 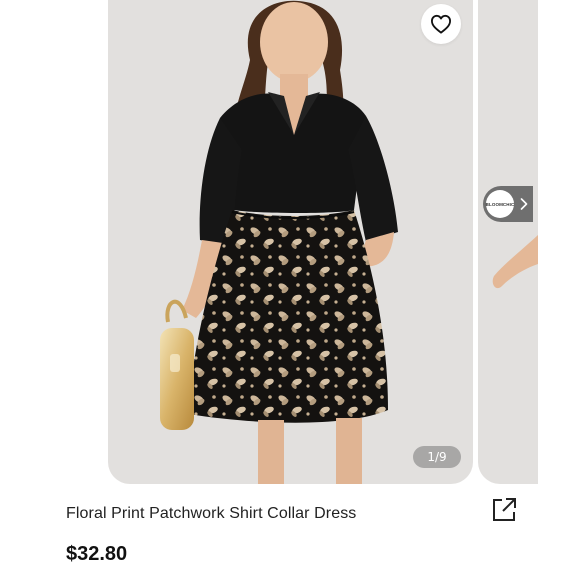 I want to click on previous-image-card, so click(x=23, y=242).